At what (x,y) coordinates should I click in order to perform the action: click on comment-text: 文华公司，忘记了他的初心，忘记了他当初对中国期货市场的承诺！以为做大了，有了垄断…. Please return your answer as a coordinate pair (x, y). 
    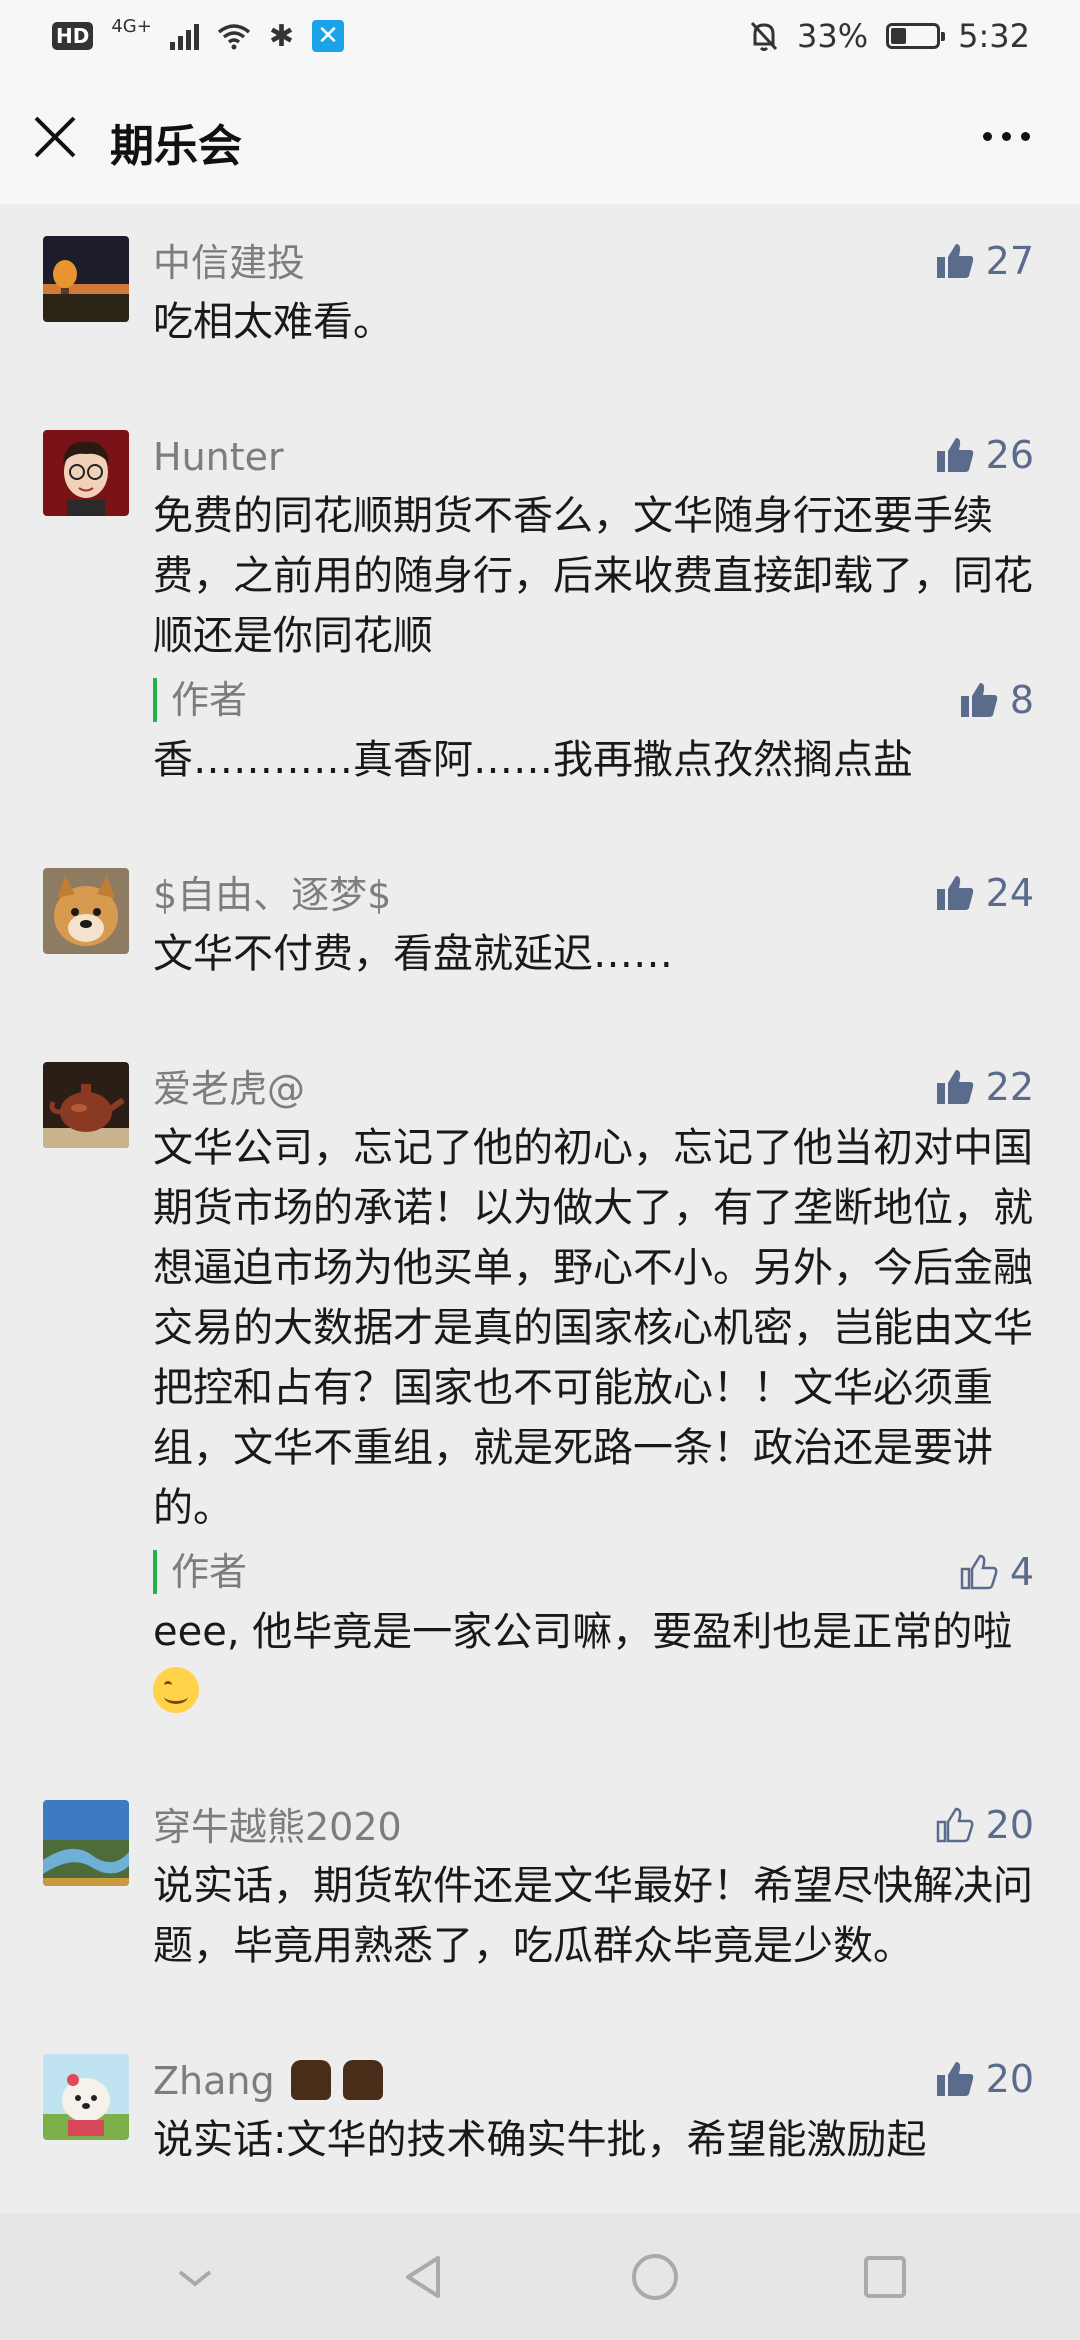
    Looking at the image, I should click on (593, 1328).